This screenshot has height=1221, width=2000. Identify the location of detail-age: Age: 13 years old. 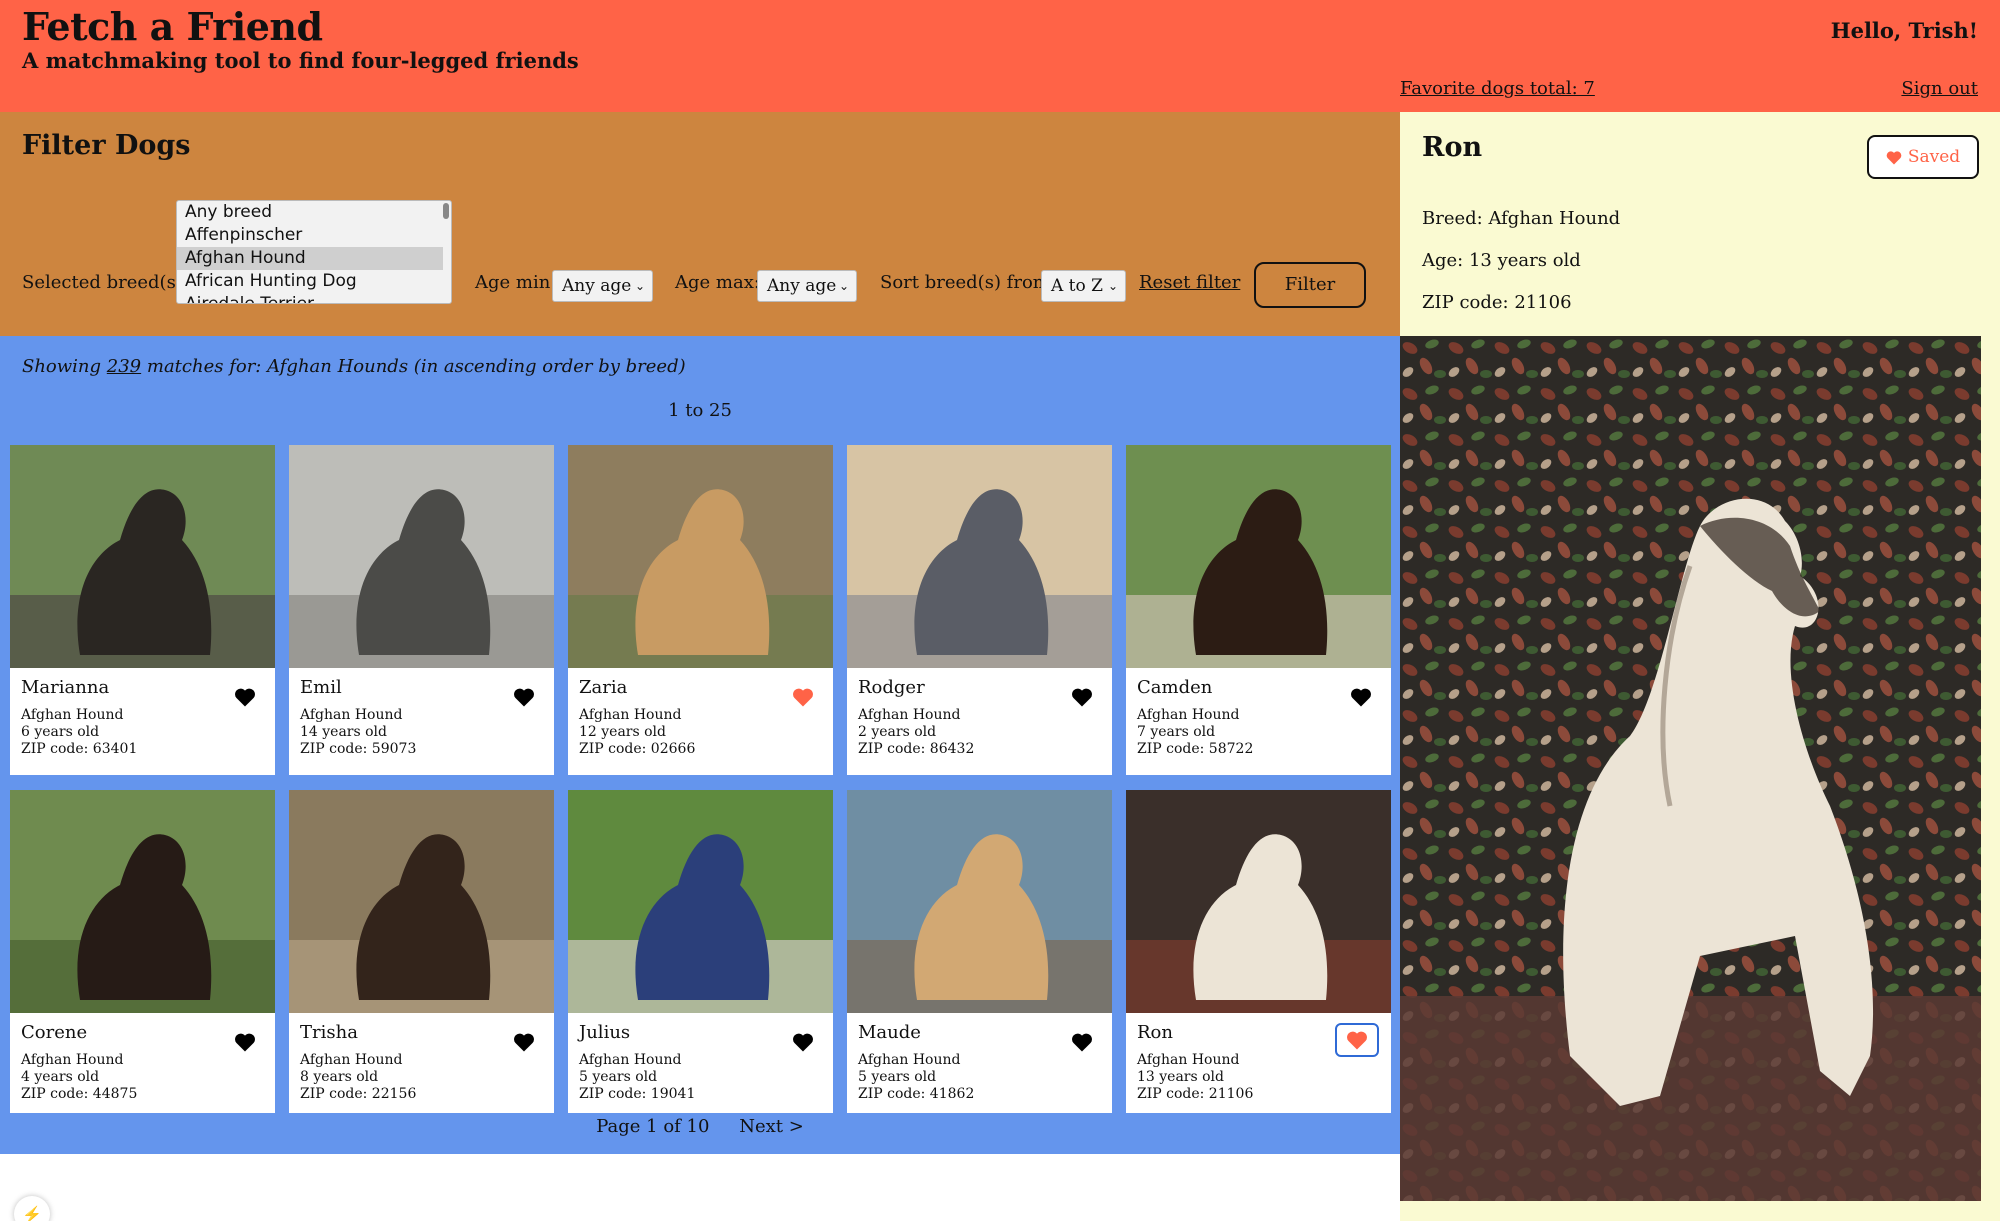
(1501, 260).